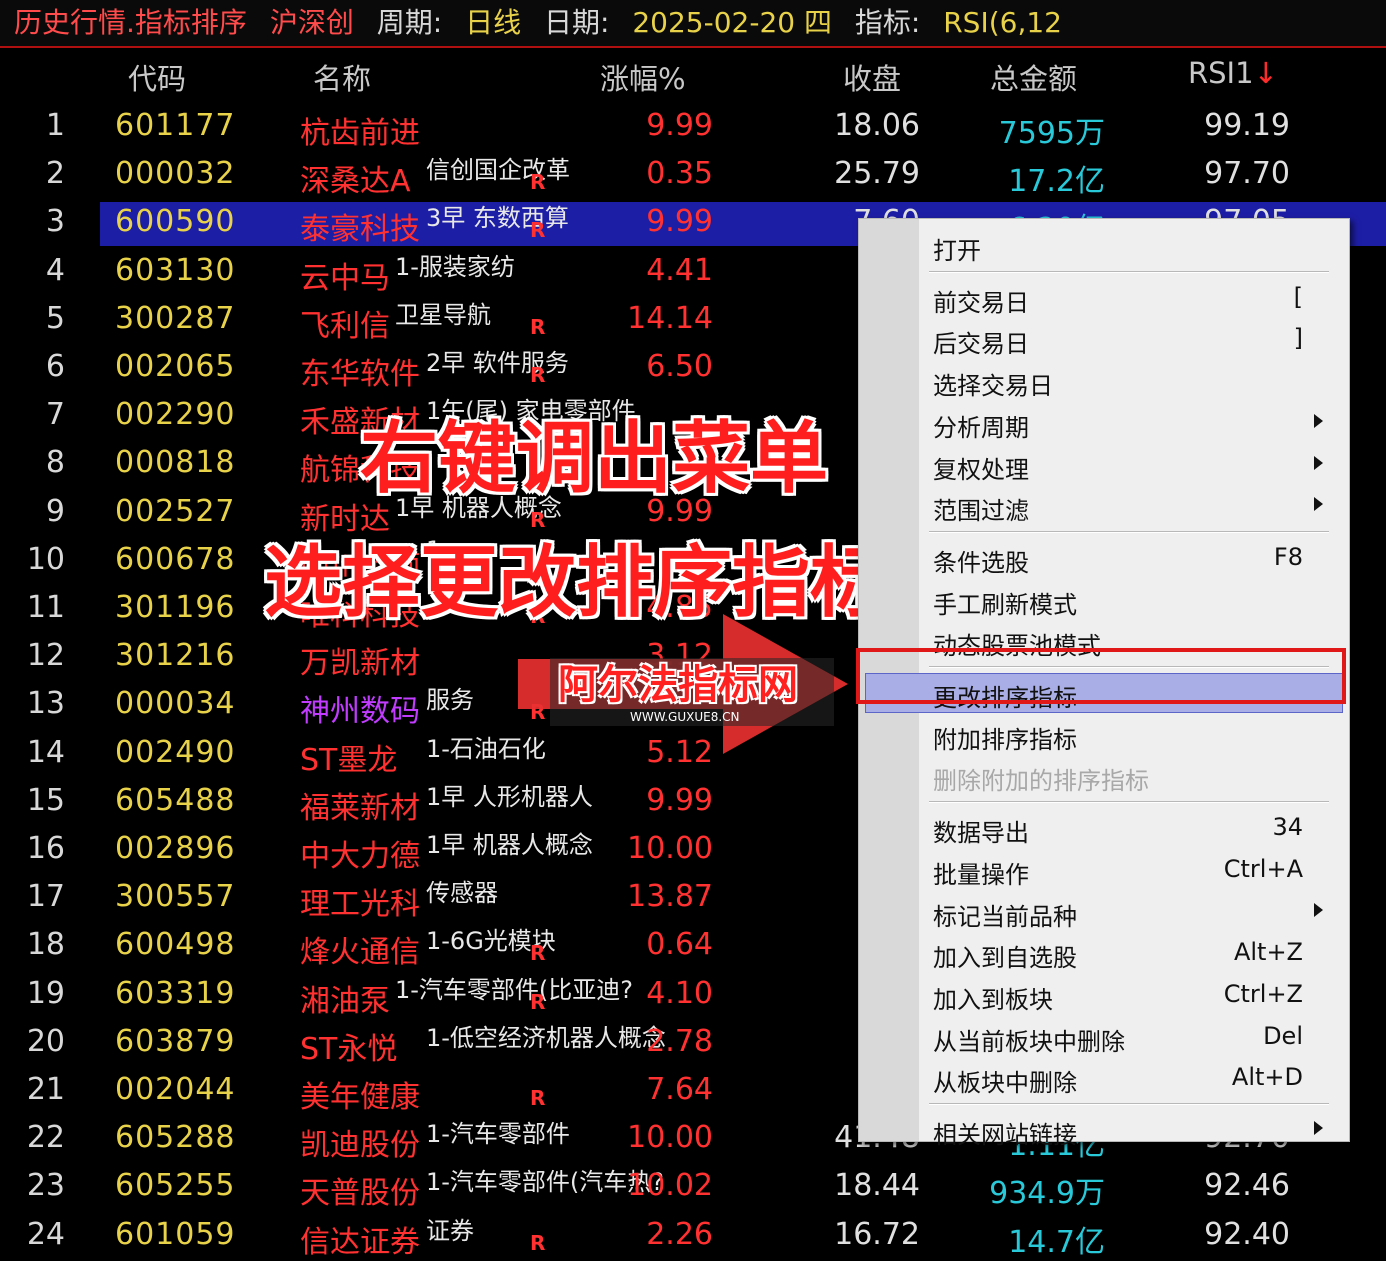 Image resolution: width=1386 pixels, height=1261 pixels. I want to click on change-percent: 13.87, so click(670, 897).